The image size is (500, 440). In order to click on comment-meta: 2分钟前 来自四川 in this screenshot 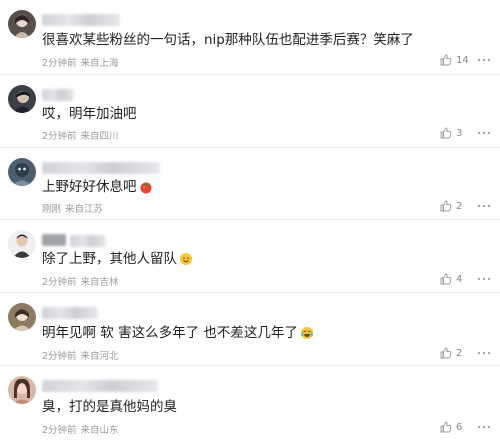, I will do `click(80, 135)`.